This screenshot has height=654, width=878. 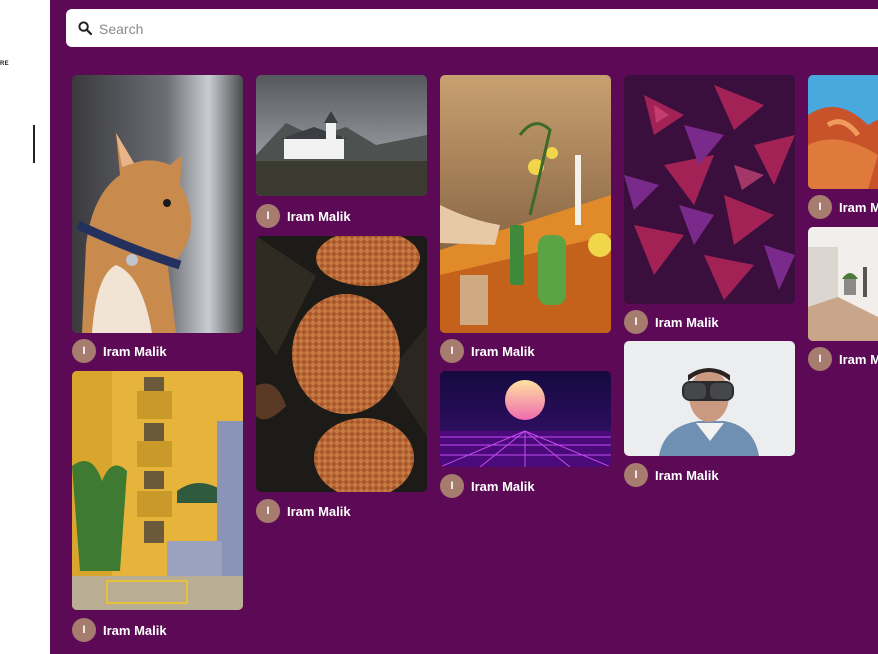 What do you see at coordinates (525, 204) in the screenshot?
I see `photo-candles` at bounding box center [525, 204].